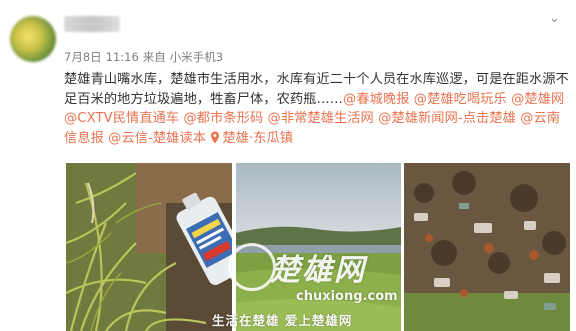 The height and width of the screenshot is (331, 576). What do you see at coordinates (154, 57) in the screenshot?
I see `source-prefix: 来自` at bounding box center [154, 57].